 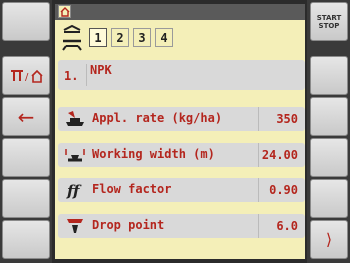 I want to click on spreader-icon, so click(x=75, y=118).